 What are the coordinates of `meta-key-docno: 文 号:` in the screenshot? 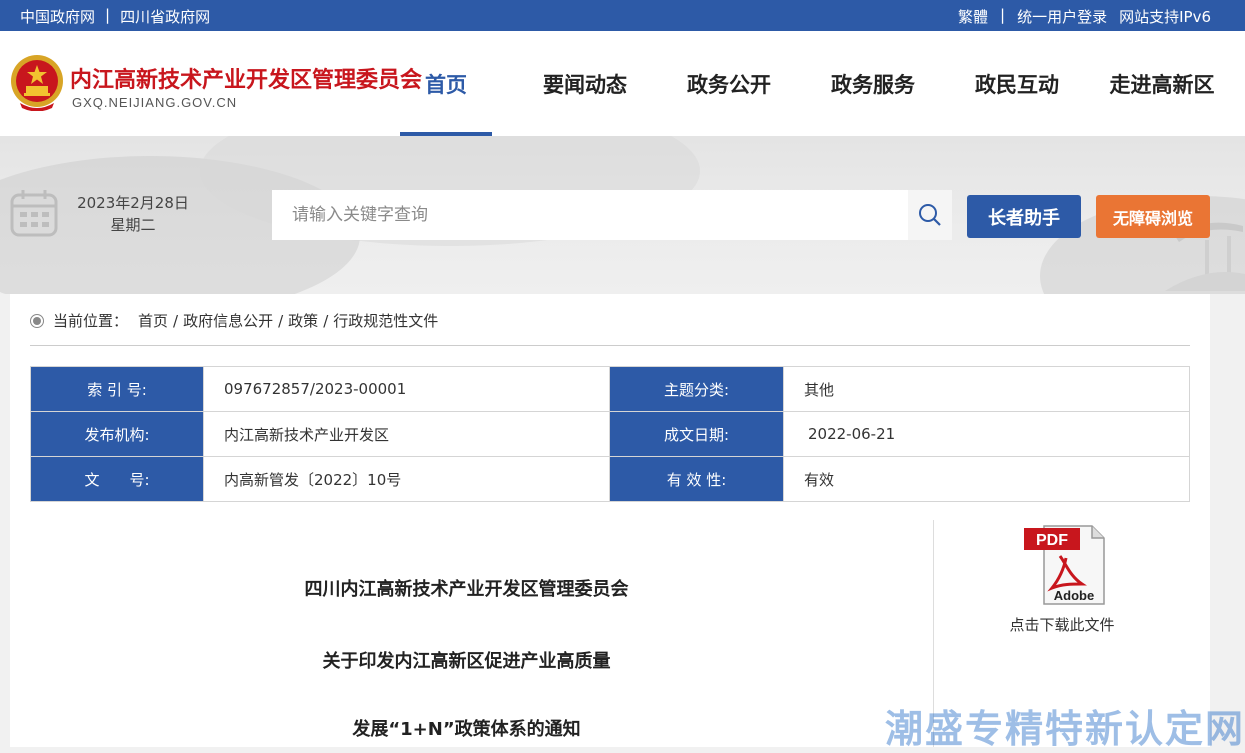 It's located at (117, 479).